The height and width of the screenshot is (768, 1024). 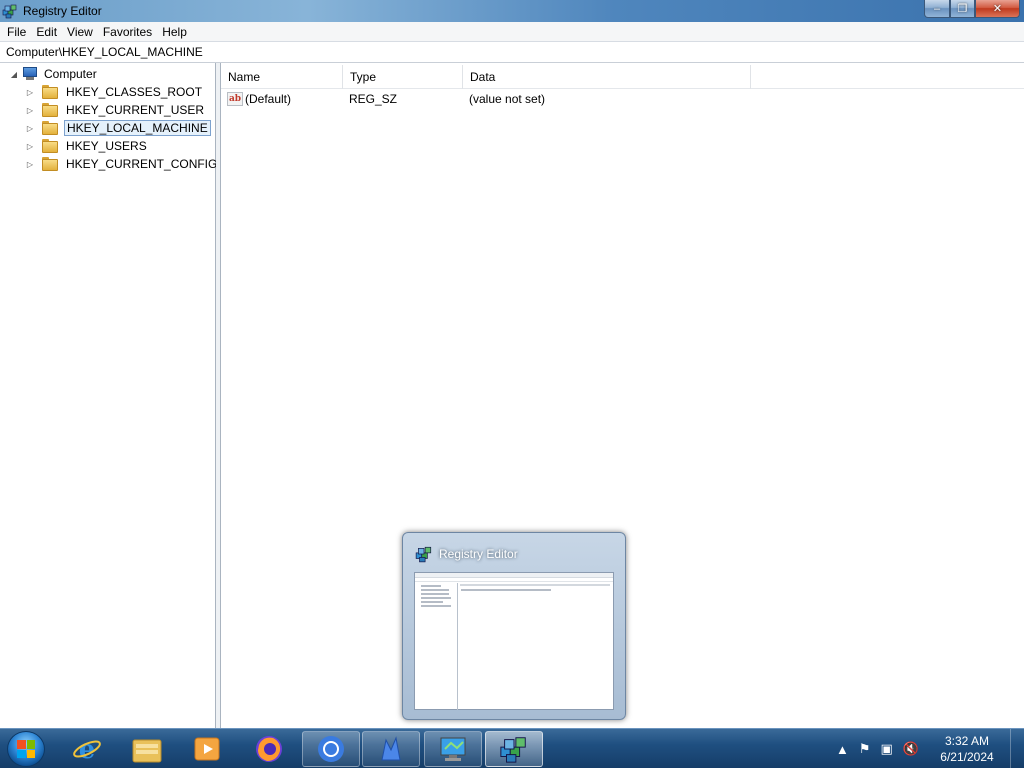 I want to click on media-player-icon, so click(x=207, y=749).